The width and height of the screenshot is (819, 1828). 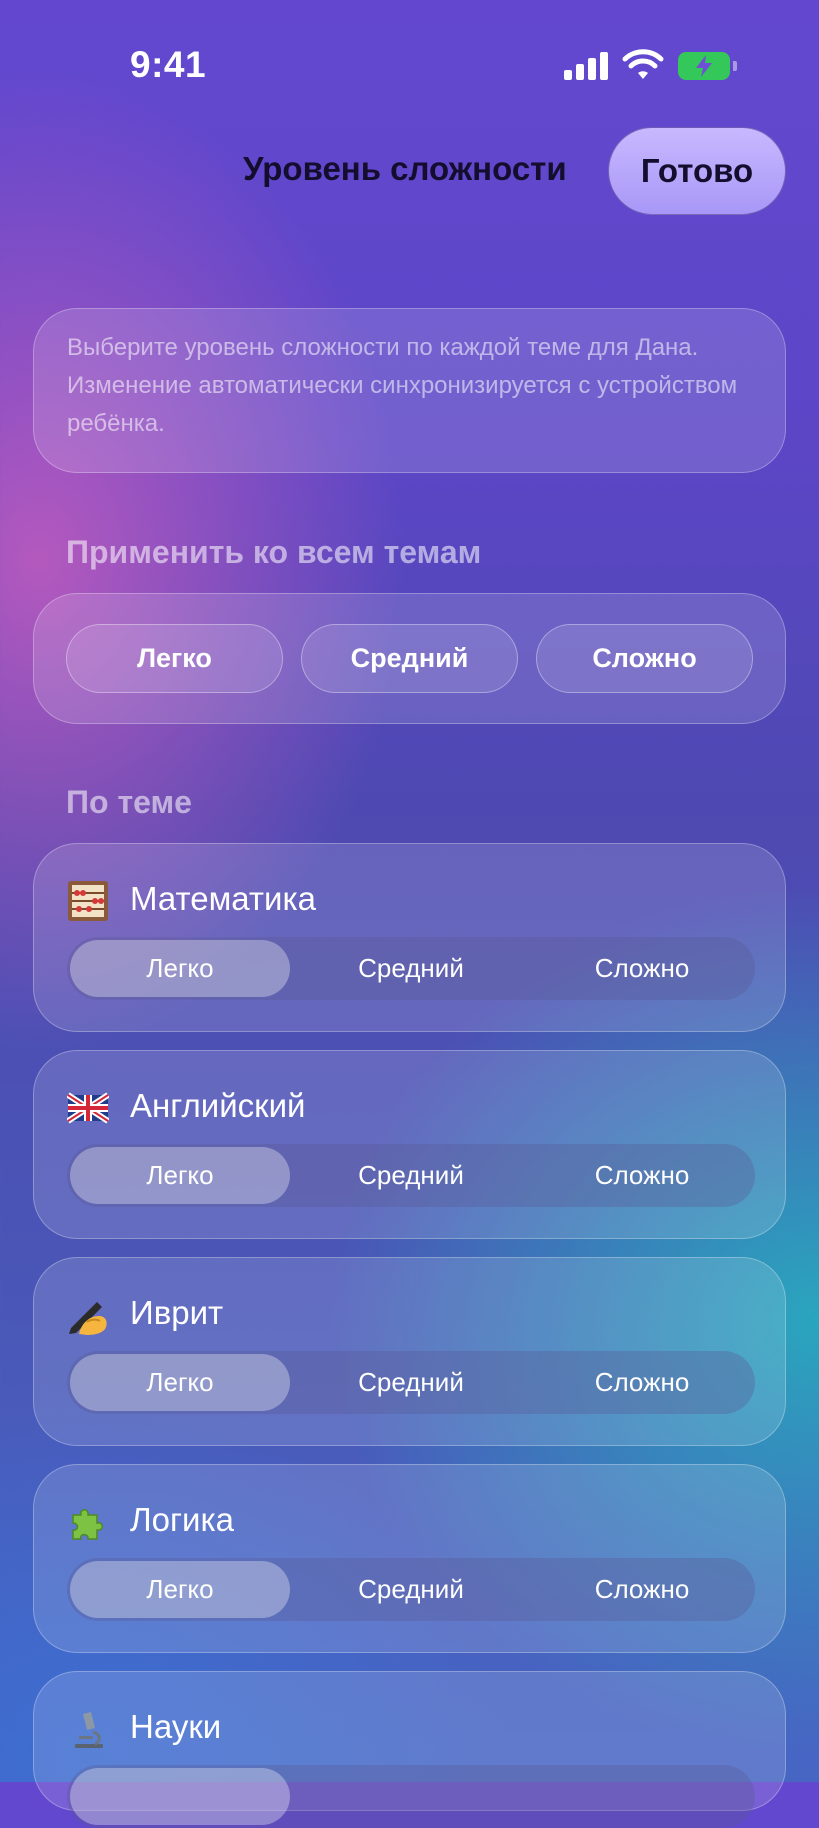 I want to click on status-time: 9:41, so click(x=168, y=64).